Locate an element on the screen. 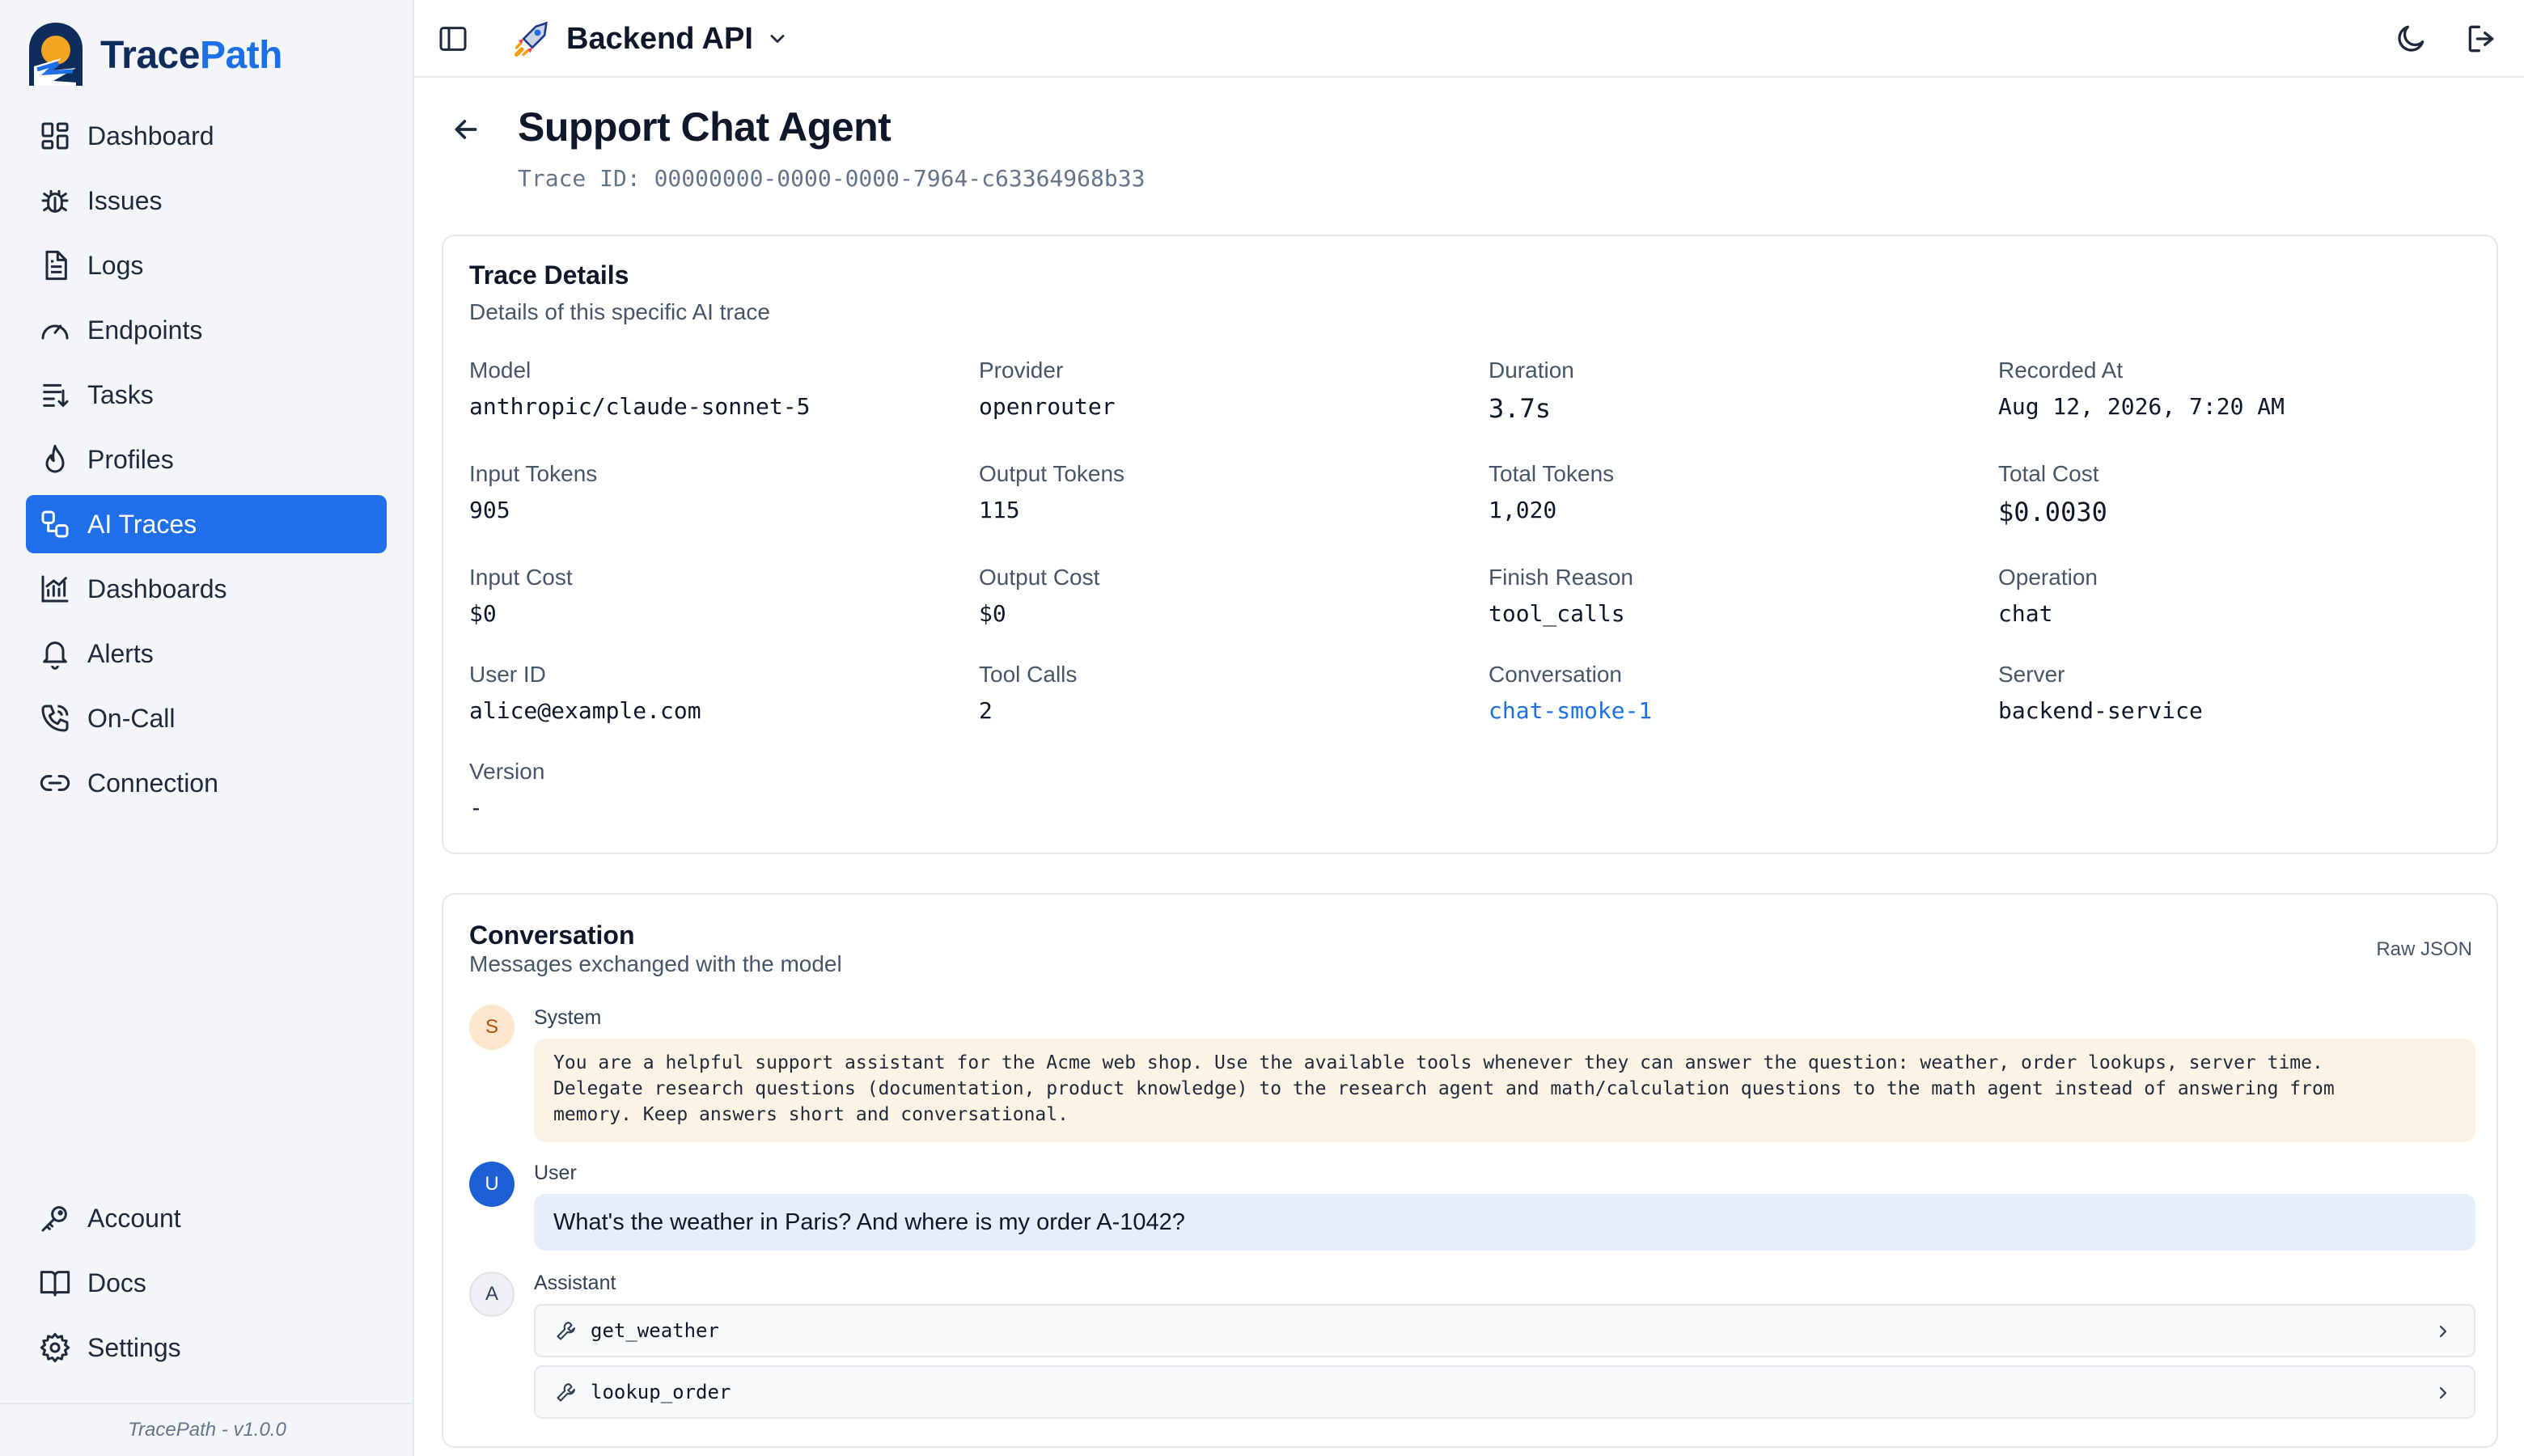  field-label: Input Cost is located at coordinates (521, 577).